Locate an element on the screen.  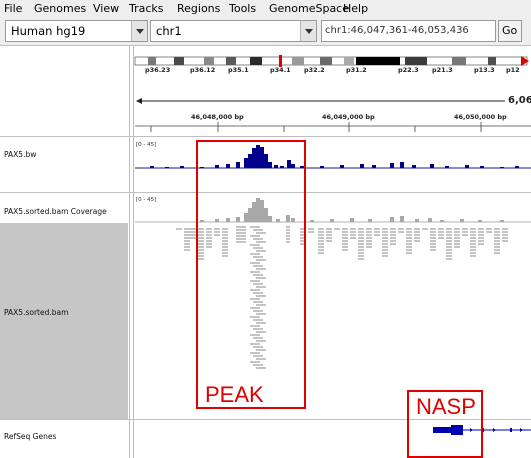
ruler-tick-label: 46,050,000 bp is located at coordinates (480, 117).